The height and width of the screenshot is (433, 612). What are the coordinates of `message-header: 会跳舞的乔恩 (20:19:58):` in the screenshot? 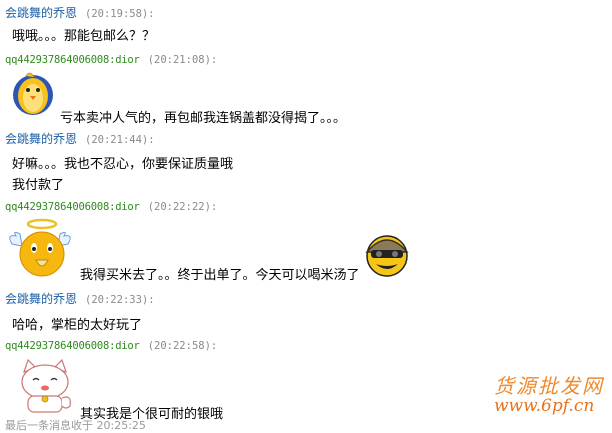 It's located at (80, 12).